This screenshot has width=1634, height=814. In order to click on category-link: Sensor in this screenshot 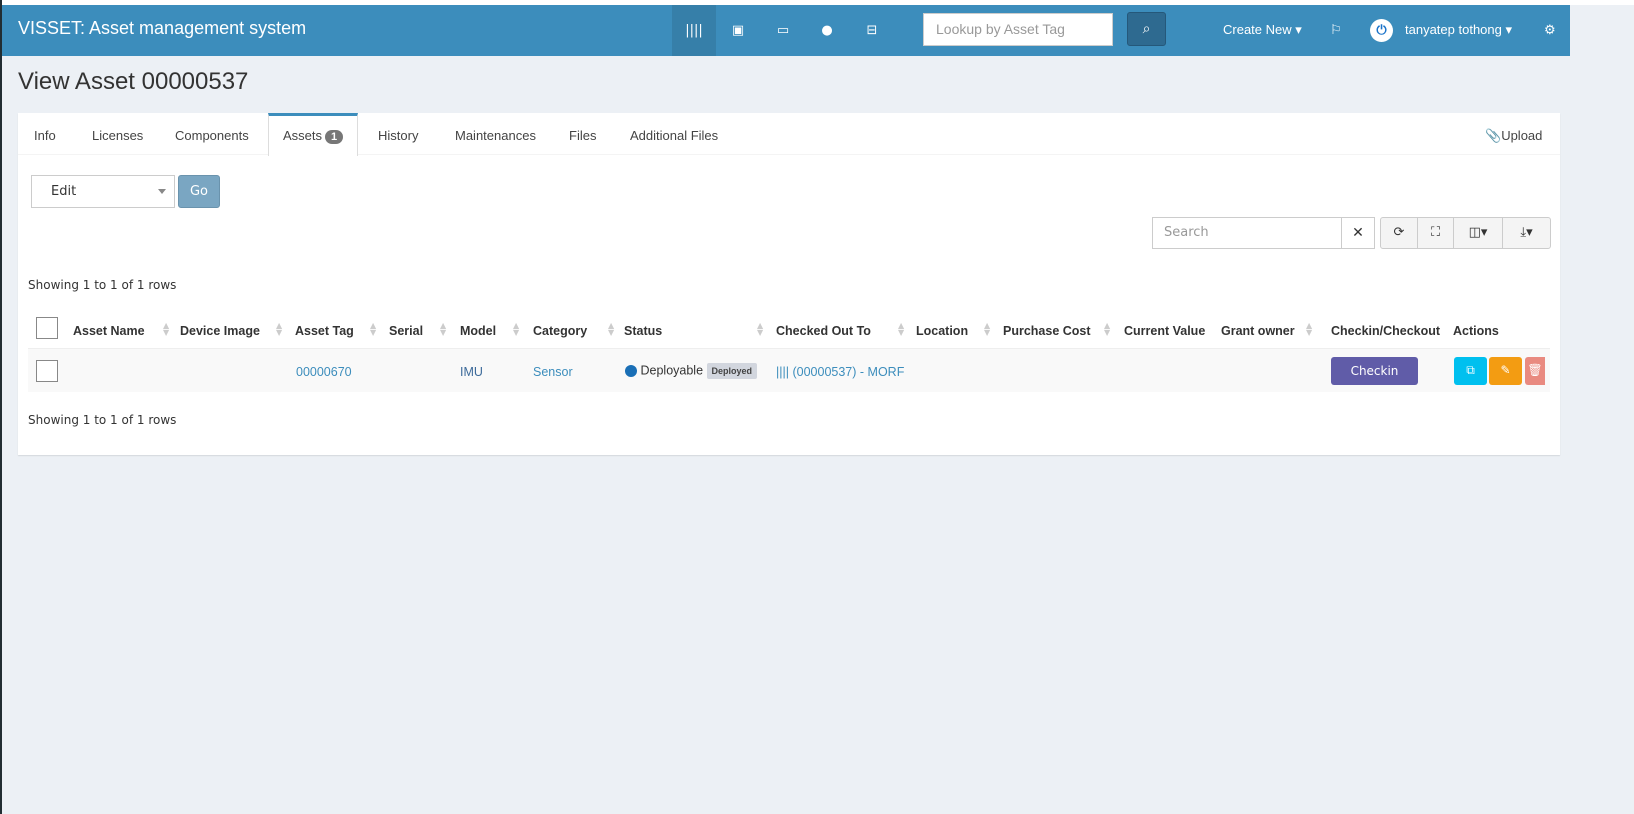, I will do `click(553, 372)`.